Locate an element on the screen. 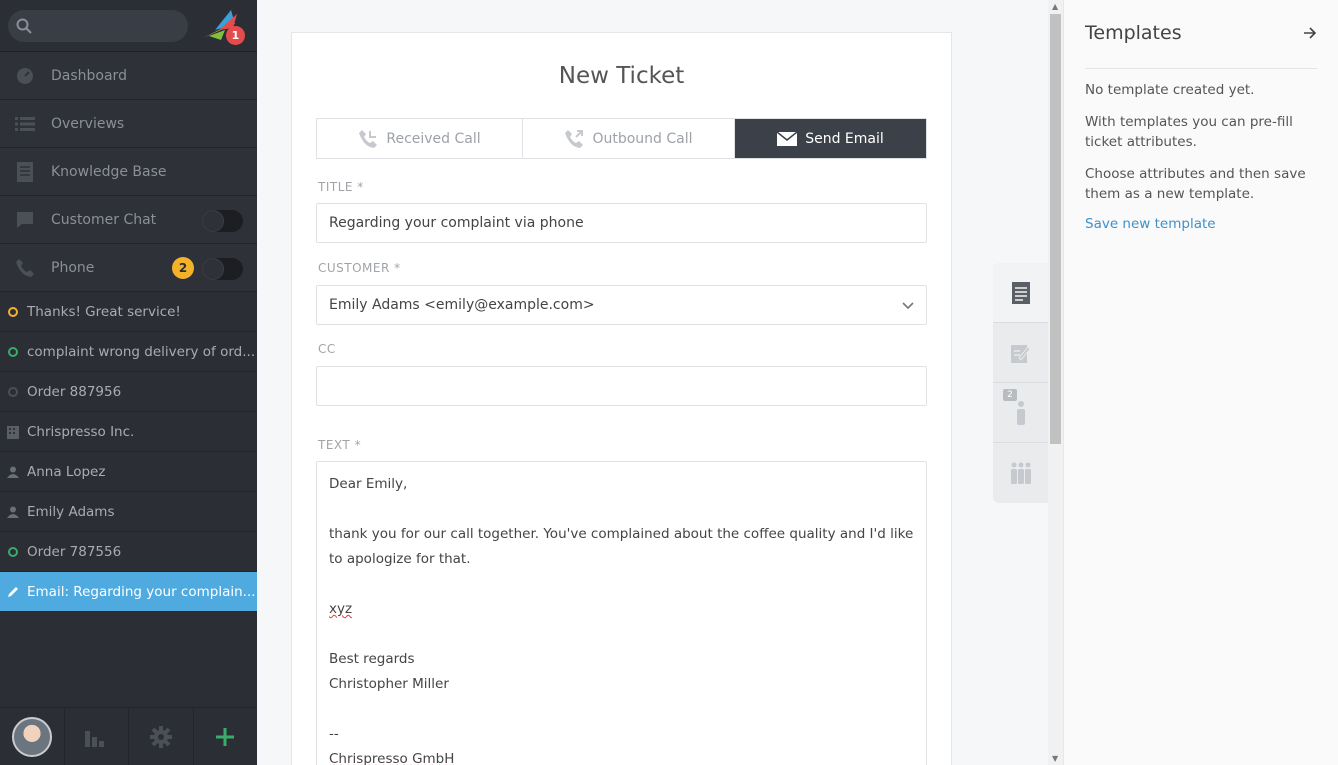 The width and height of the screenshot is (1338, 765). nav-dashboard: Dashboard is located at coordinates (128, 76).